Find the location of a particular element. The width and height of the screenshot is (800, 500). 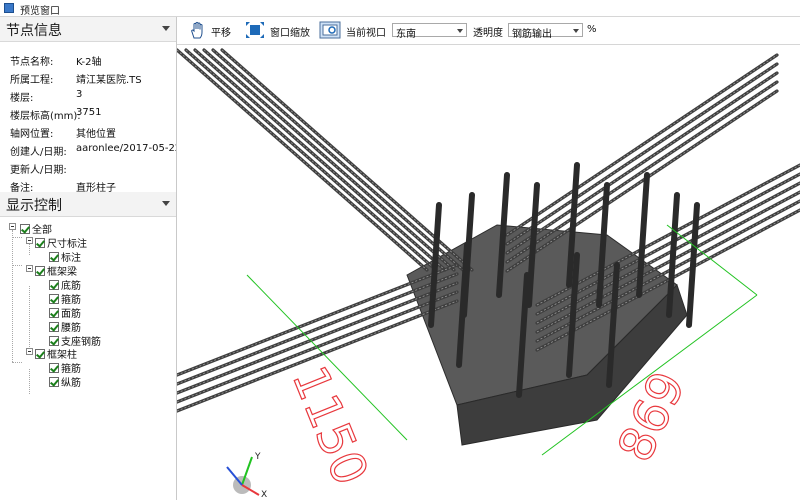

info-row: 更新人/日期: is located at coordinates (88, 167).